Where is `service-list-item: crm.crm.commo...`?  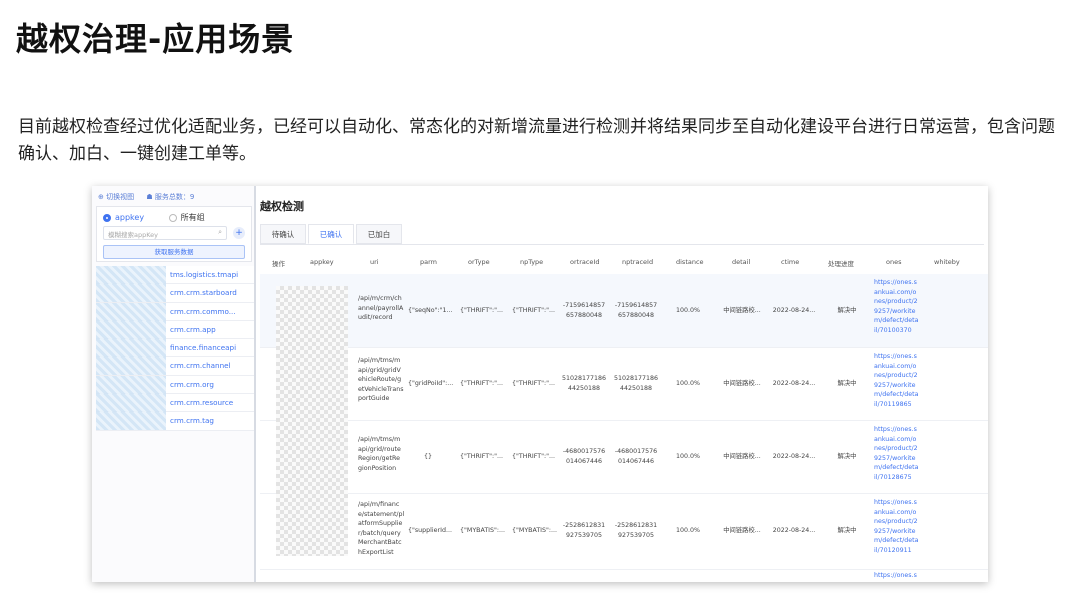 service-list-item: crm.crm.commo... is located at coordinates (175, 311).